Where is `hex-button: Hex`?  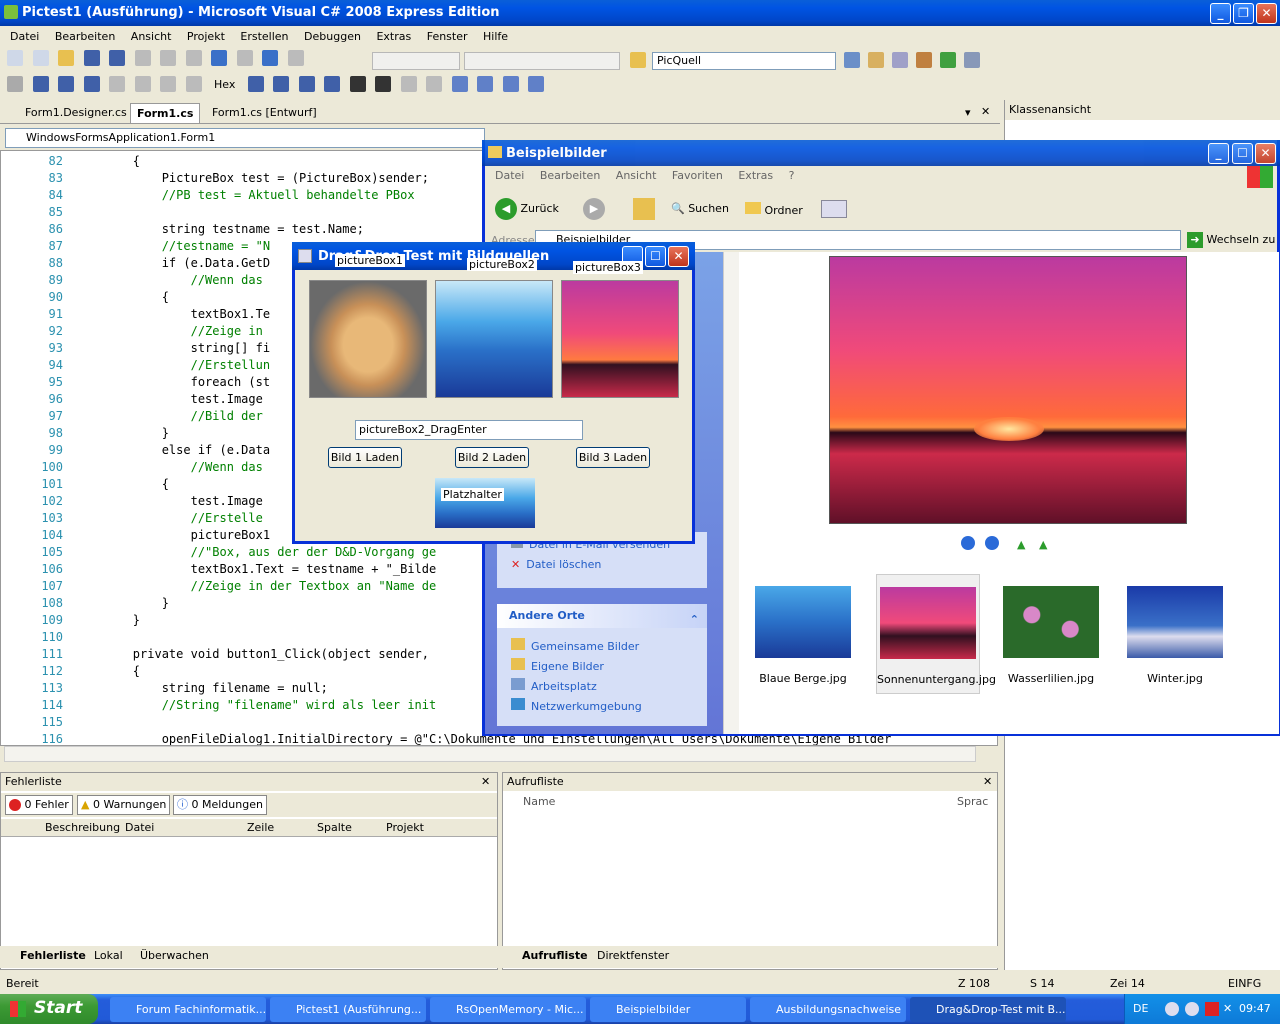
hex-button: Hex is located at coordinates (224, 84).